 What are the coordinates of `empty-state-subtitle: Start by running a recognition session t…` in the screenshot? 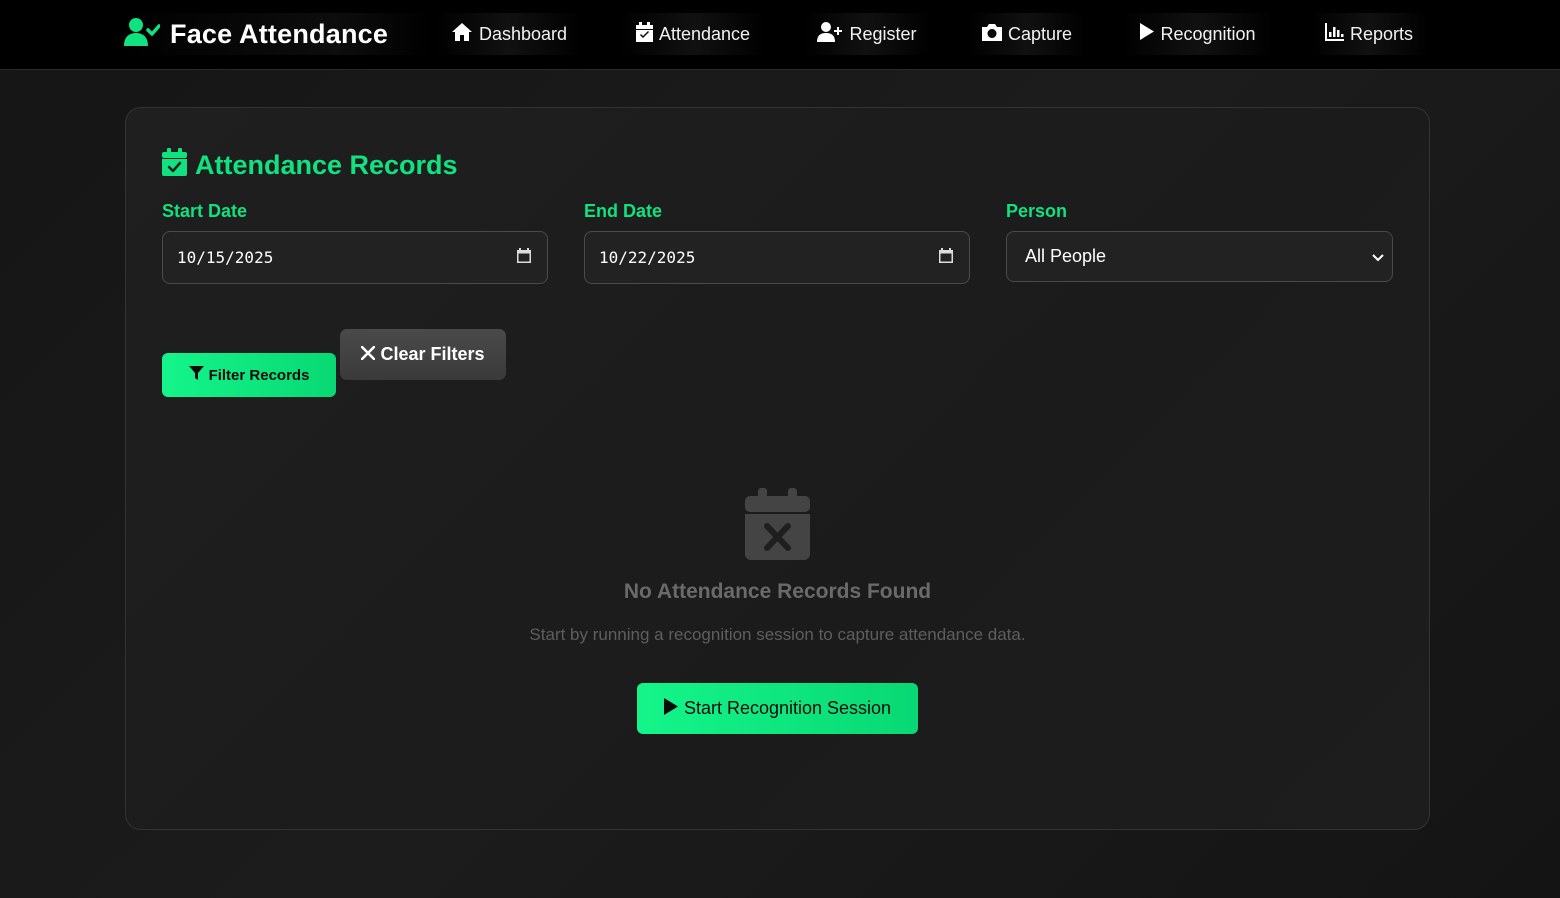 It's located at (777, 634).